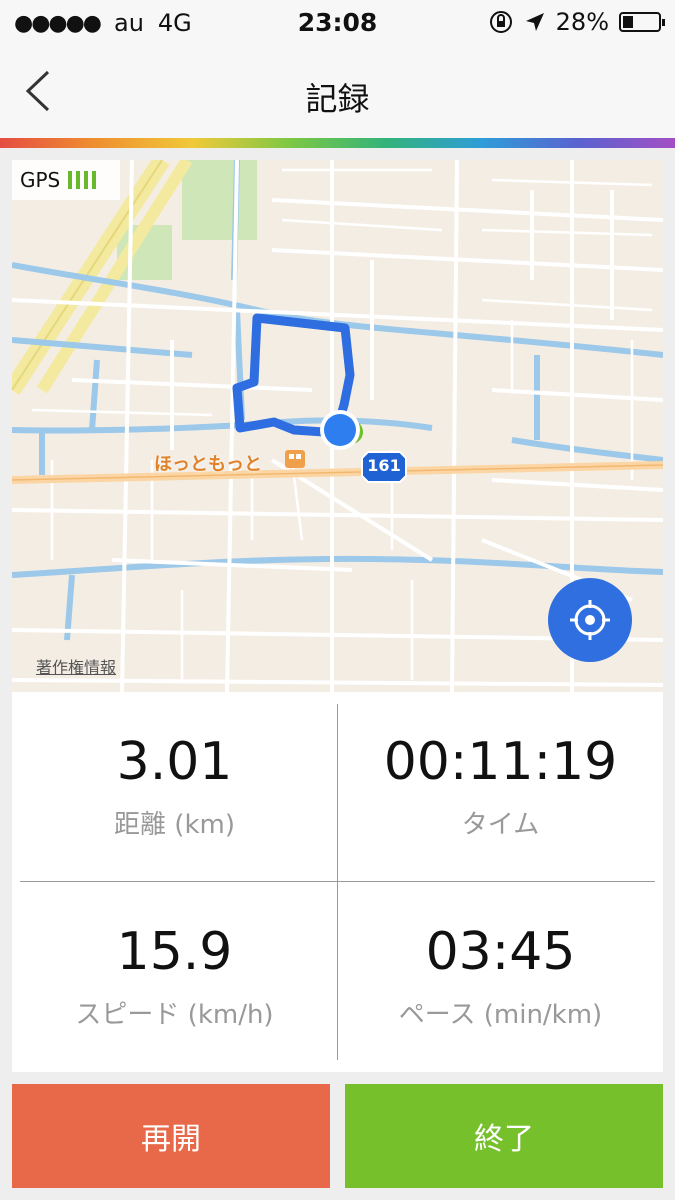 The image size is (675, 1200). Describe the element at coordinates (337, 99) in the screenshot. I see `page-title: 記録` at that location.